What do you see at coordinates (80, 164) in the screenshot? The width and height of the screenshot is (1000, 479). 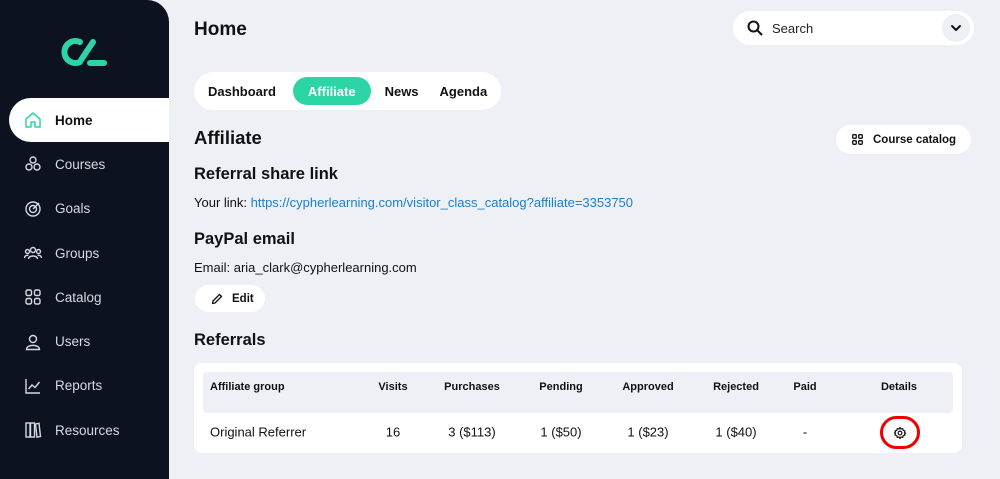 I see `sidebar-item-label: Courses` at bounding box center [80, 164].